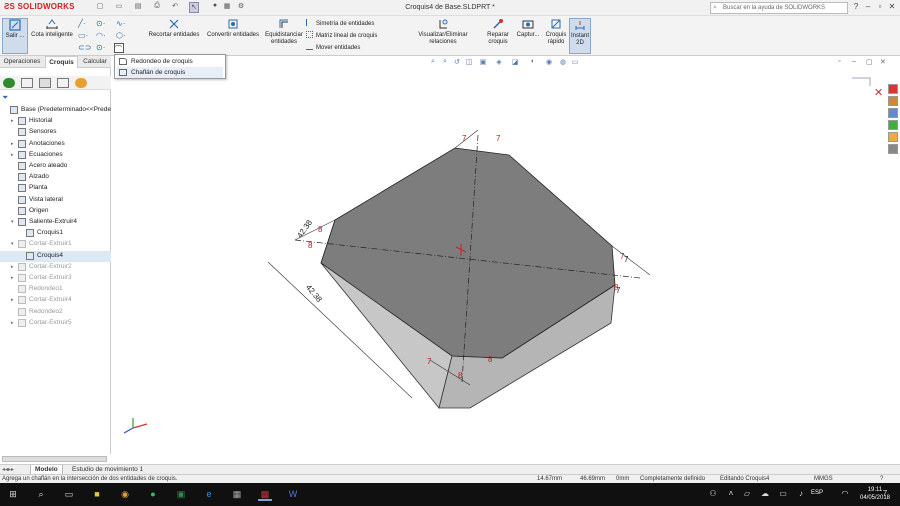  I want to click on tree-item: Origen, so click(55, 211).